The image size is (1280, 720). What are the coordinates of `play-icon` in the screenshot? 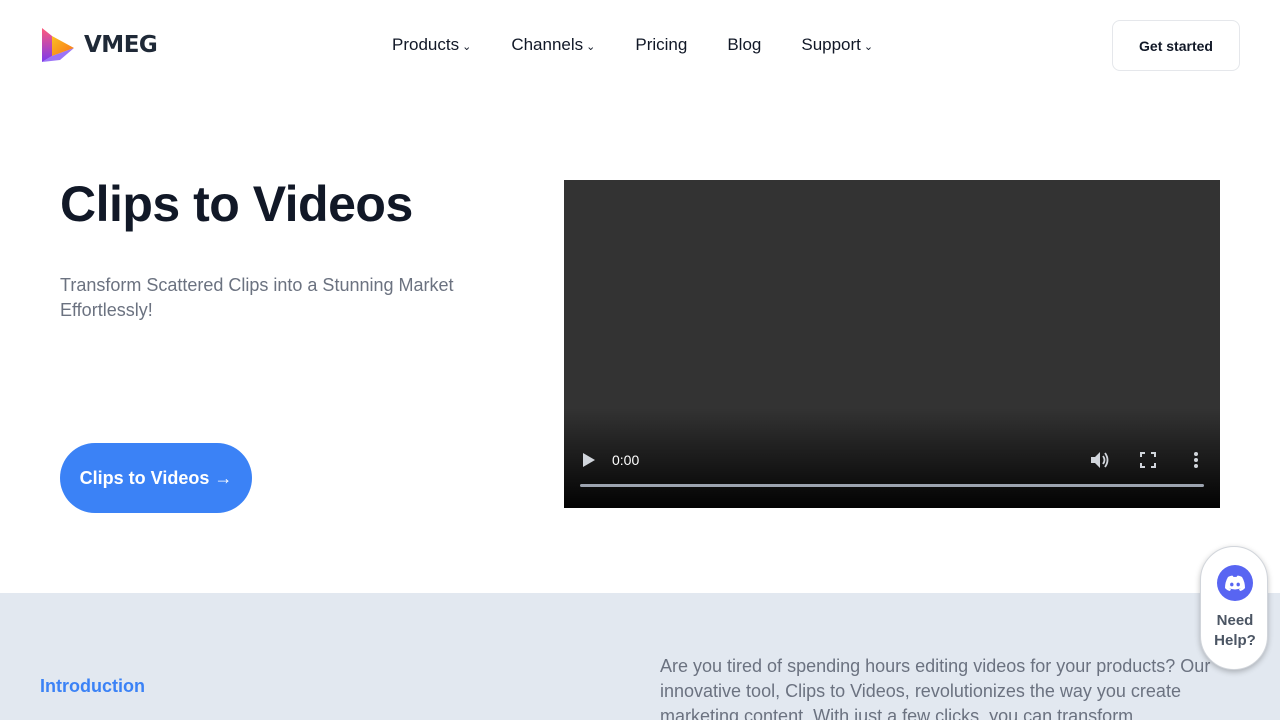 It's located at (589, 460).